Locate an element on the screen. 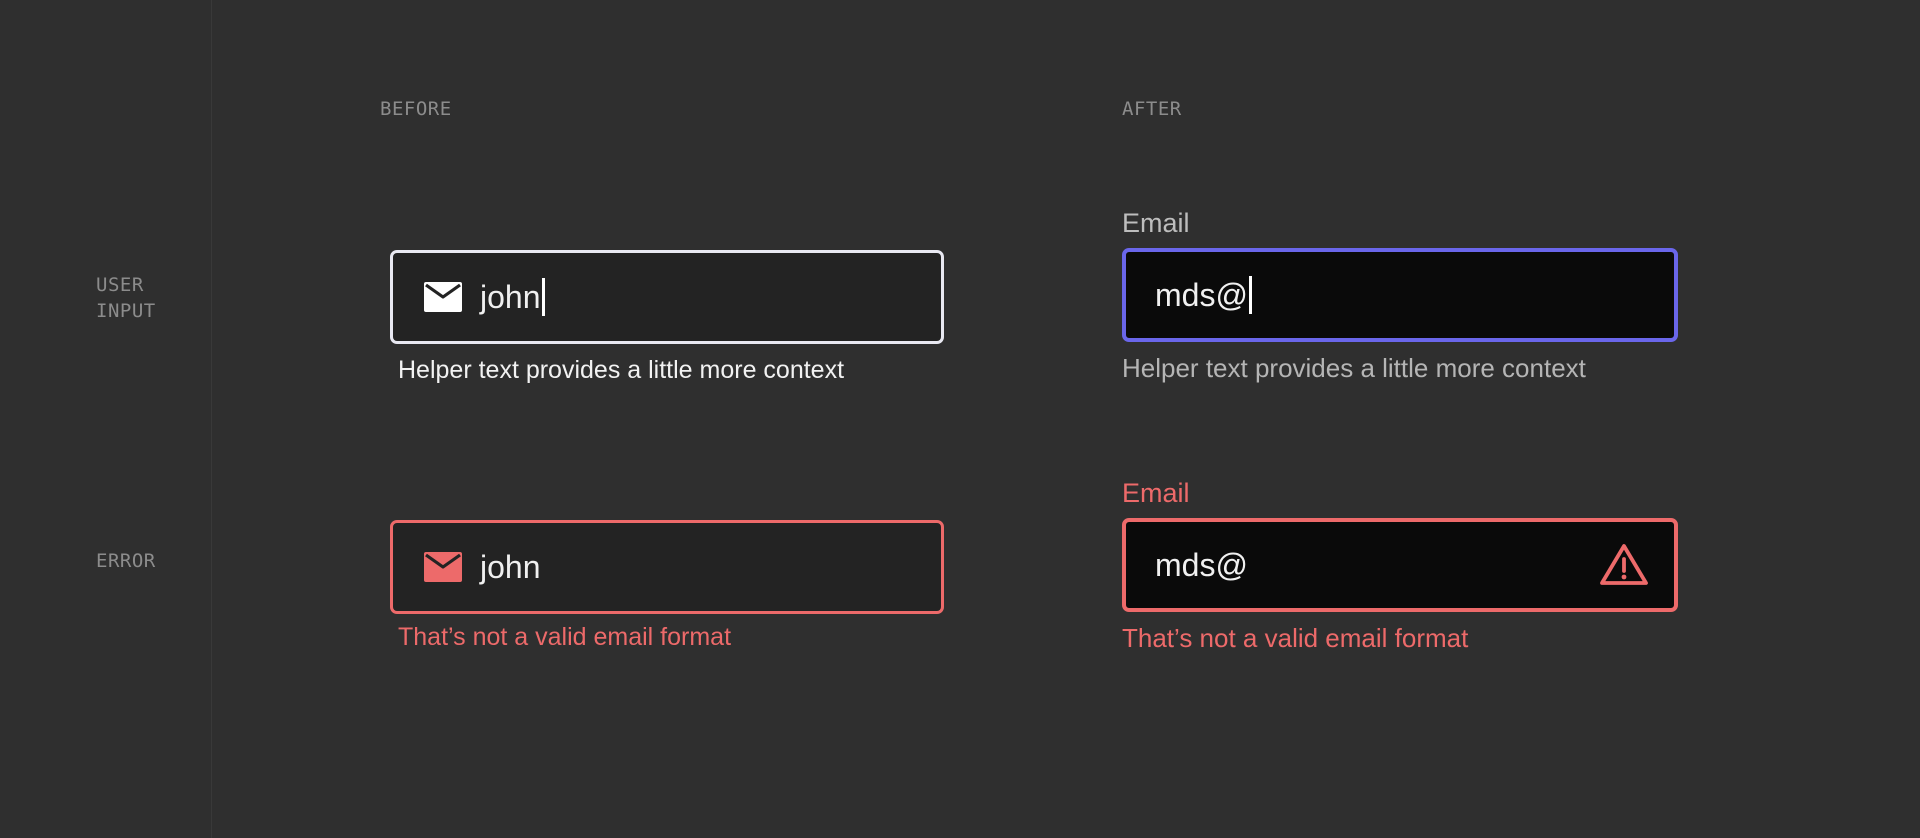  after-email-input-error: mds@ is located at coordinates (1400, 565).